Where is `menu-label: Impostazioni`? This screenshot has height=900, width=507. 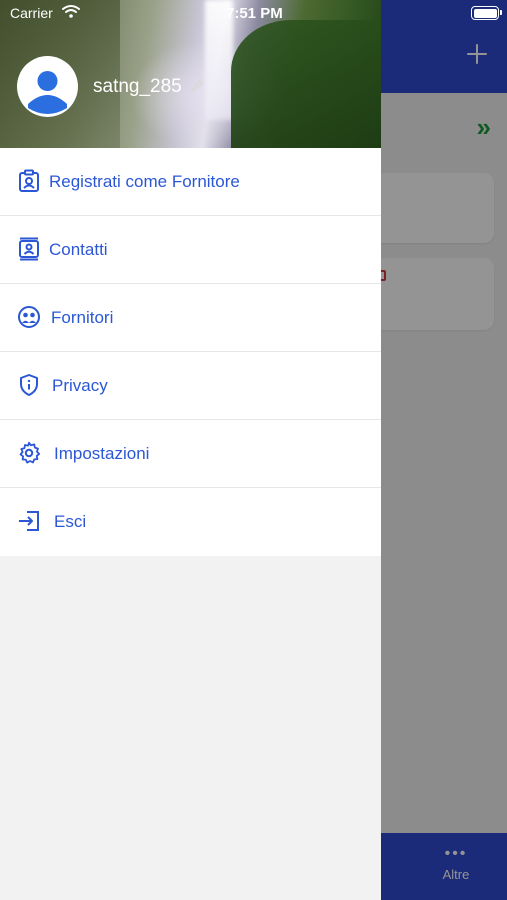 menu-label: Impostazioni is located at coordinates (102, 453).